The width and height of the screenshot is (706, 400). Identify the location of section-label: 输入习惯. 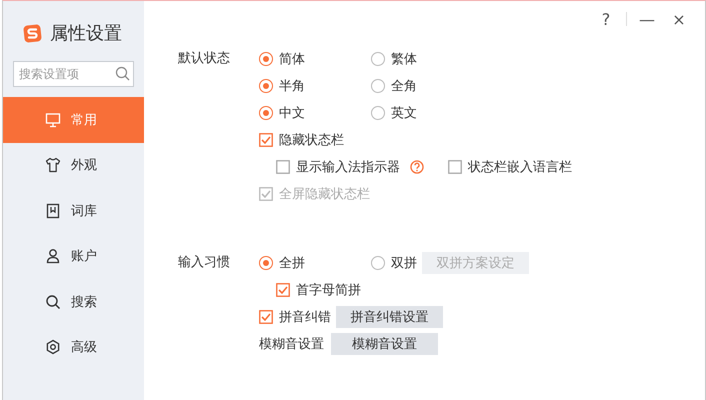
(204, 262).